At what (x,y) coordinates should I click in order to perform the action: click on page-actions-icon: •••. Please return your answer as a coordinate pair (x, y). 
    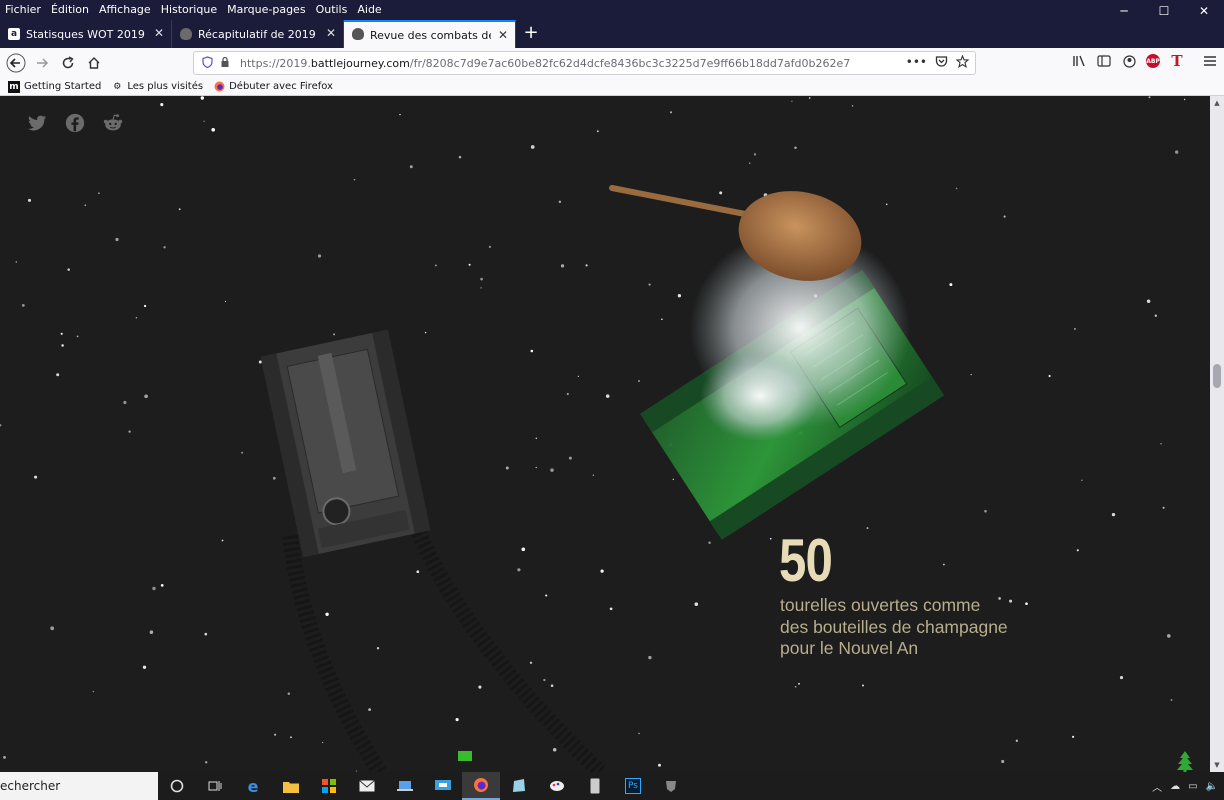
    Looking at the image, I should click on (916, 63).